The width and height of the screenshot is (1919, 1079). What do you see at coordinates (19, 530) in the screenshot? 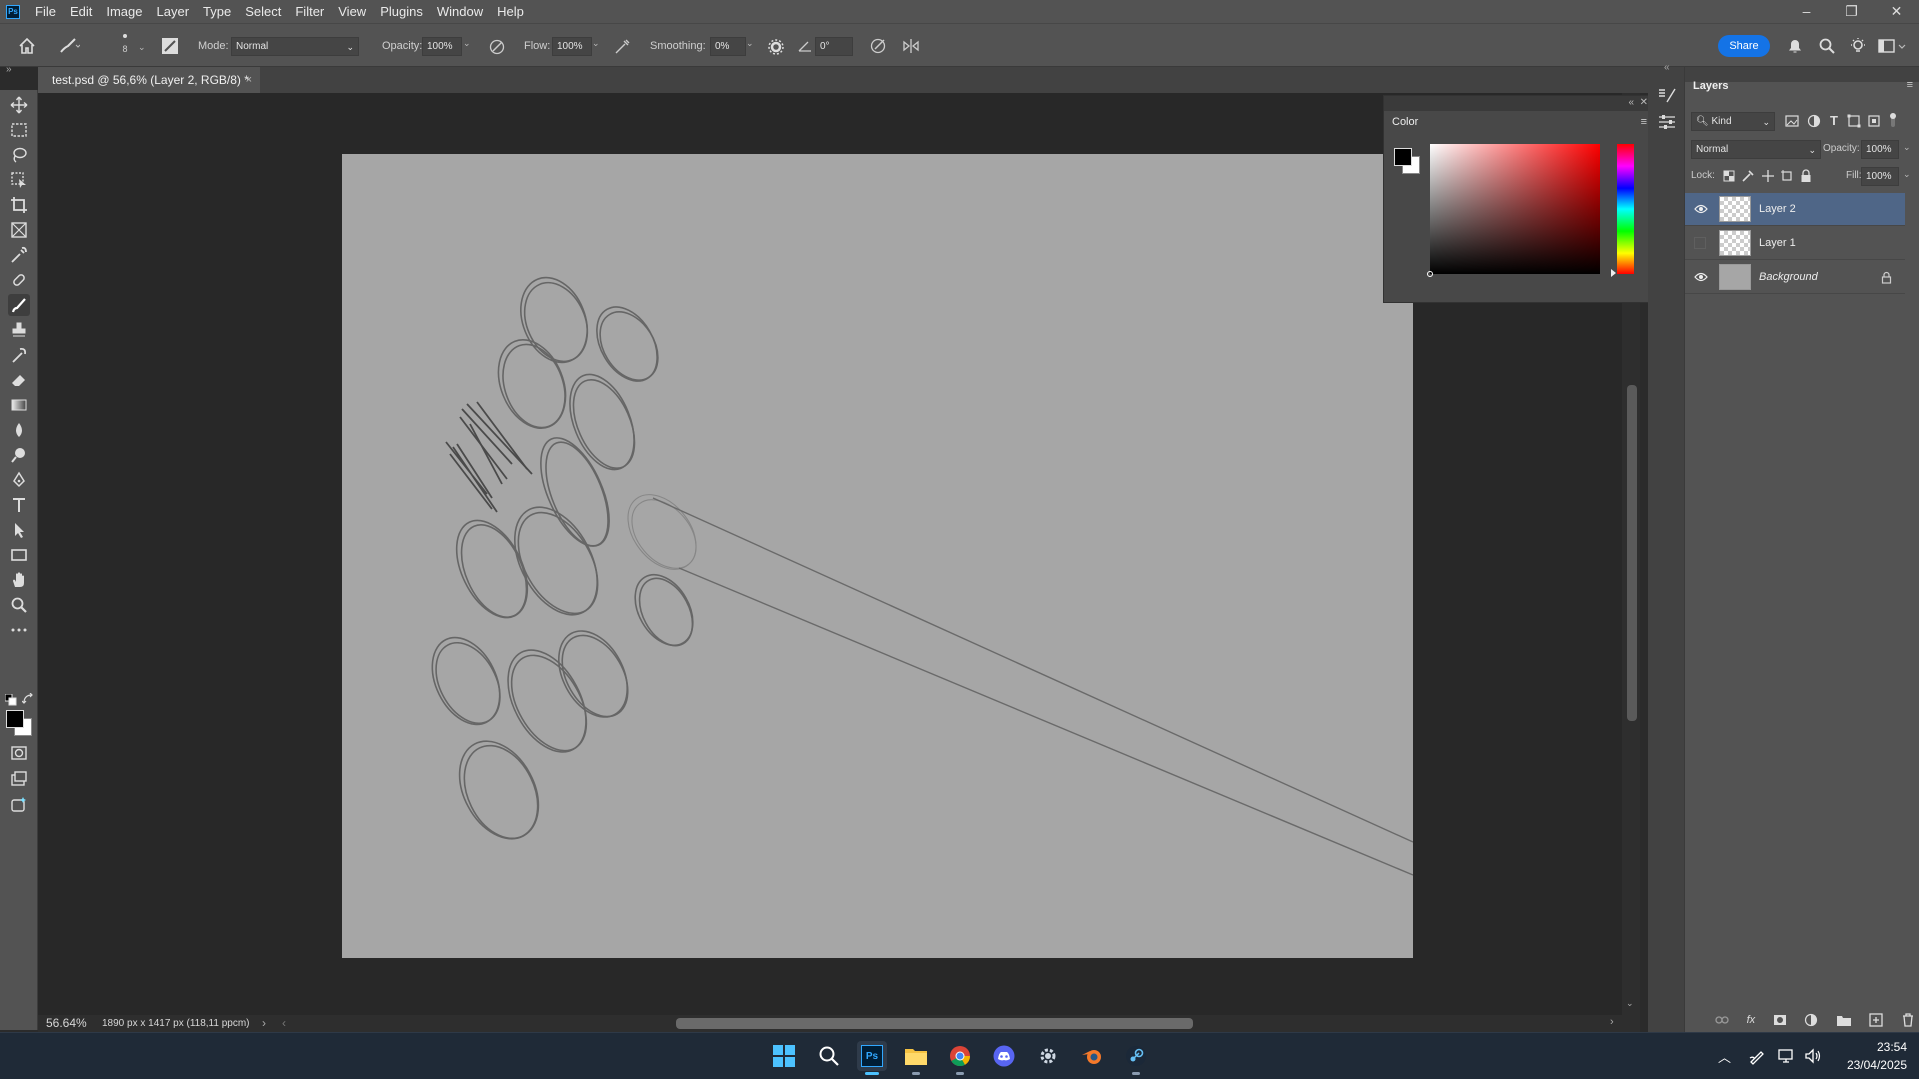
I see `path-selection-tool-icon` at bounding box center [19, 530].